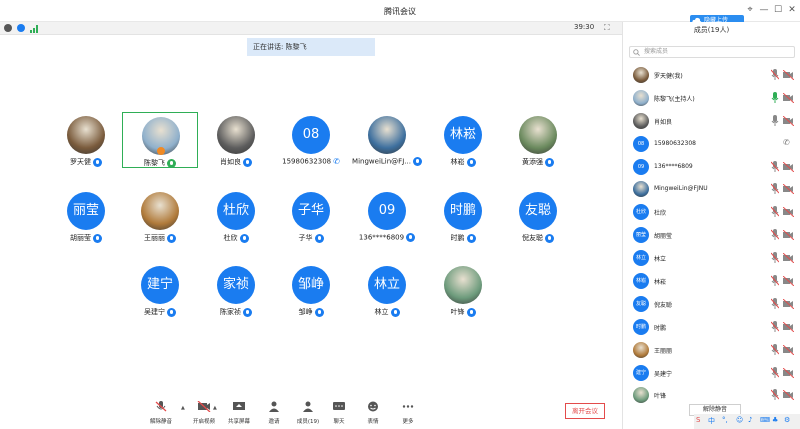 Image resolution: width=800 pixels, height=429 pixels. What do you see at coordinates (463, 140) in the screenshot?
I see `participant-tile: 林崧 林崧` at bounding box center [463, 140].